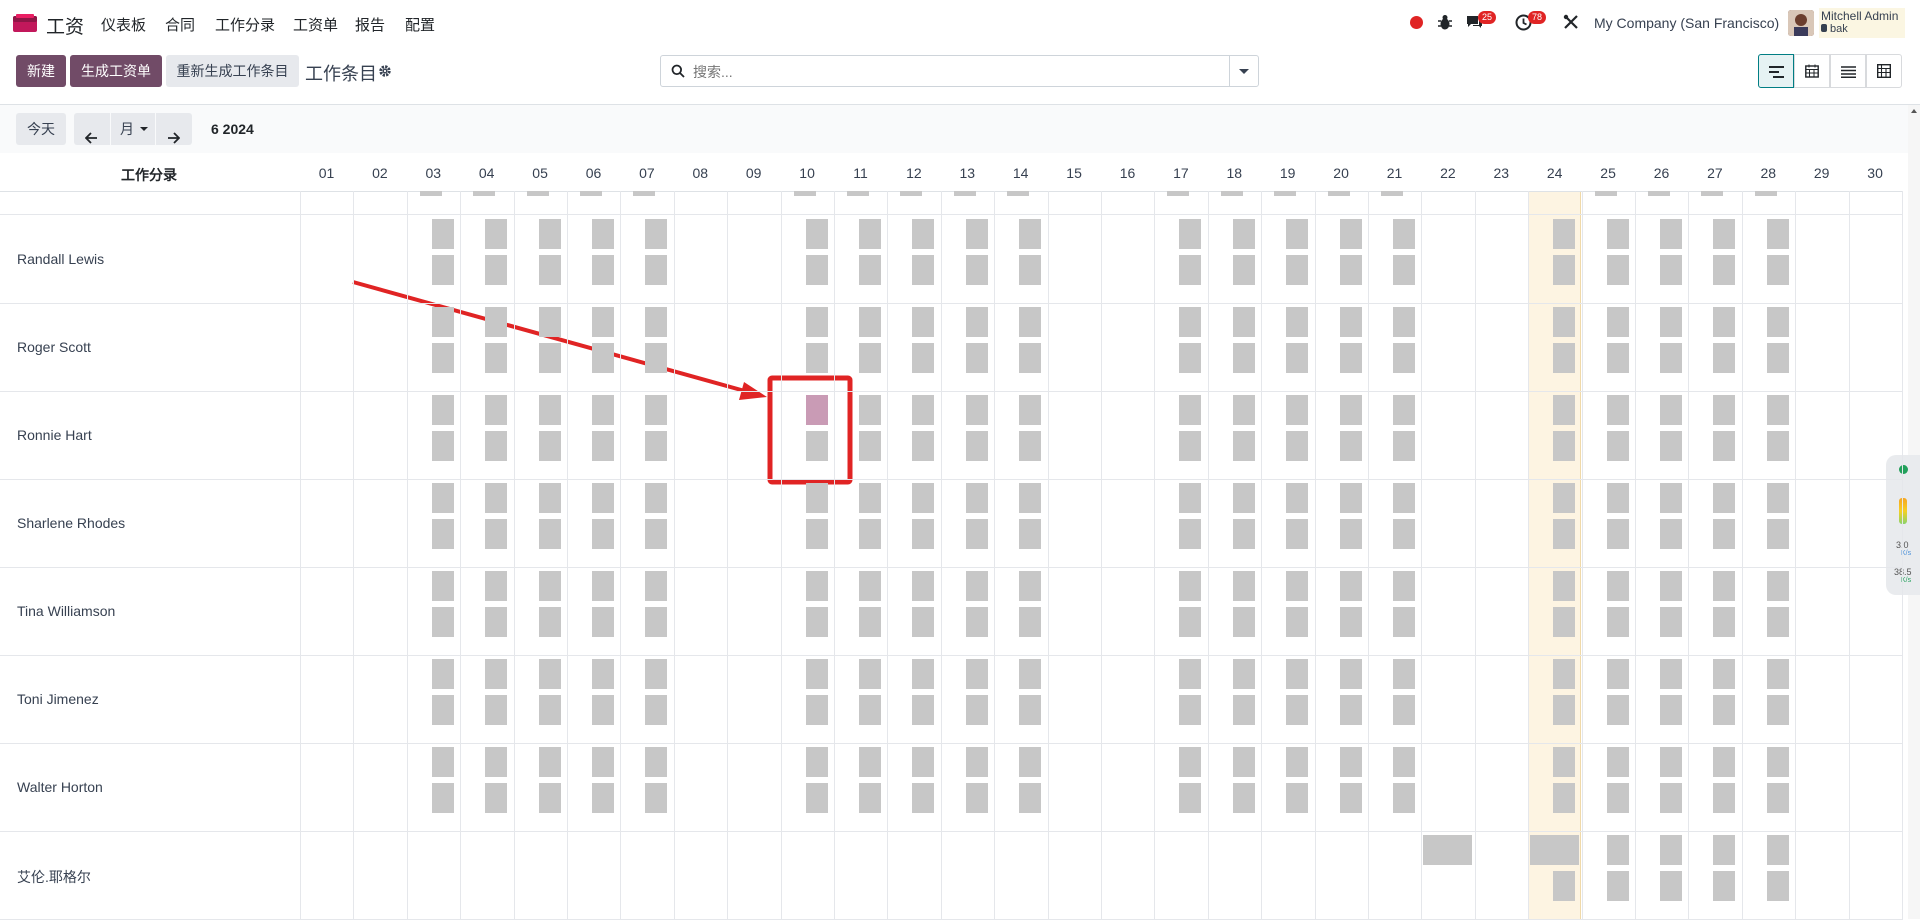 The height and width of the screenshot is (920, 1920). Describe the element at coordinates (420, 24) in the screenshot. I see `menu-configuration: 配置` at that location.